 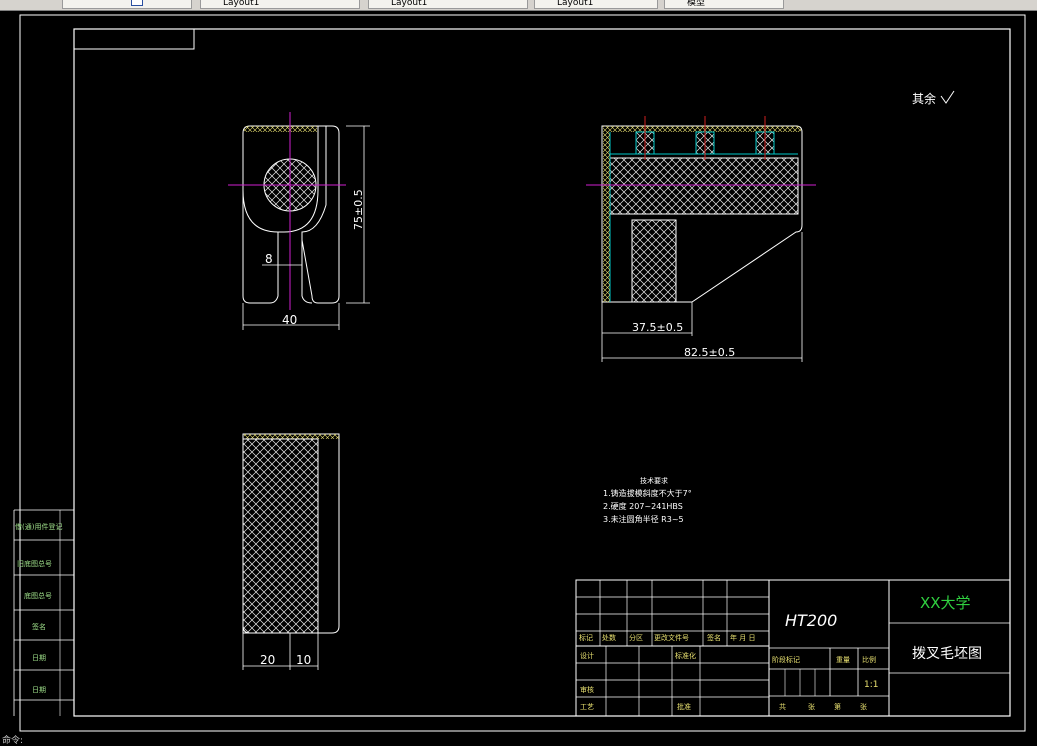 I want to click on dim-bottom-b: 10, so click(x=303, y=660).